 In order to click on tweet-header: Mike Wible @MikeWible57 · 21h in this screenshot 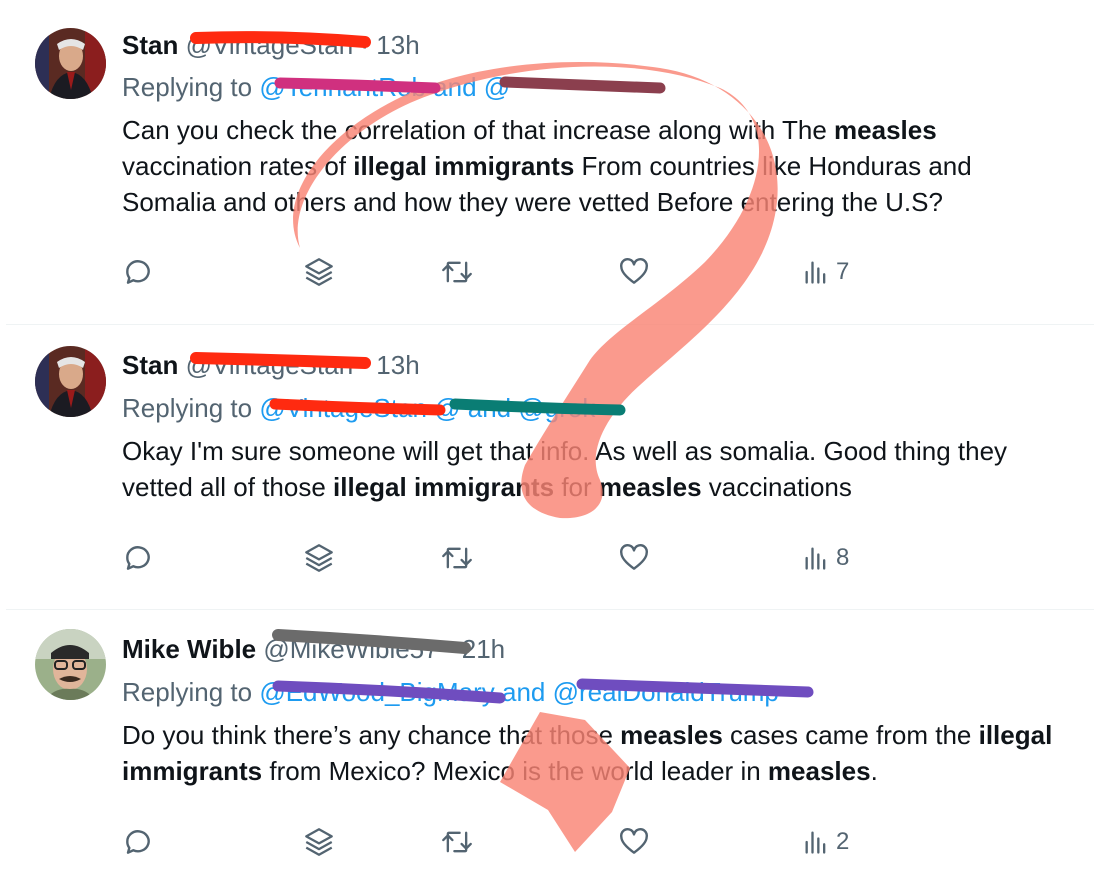, I will do `click(313, 649)`.